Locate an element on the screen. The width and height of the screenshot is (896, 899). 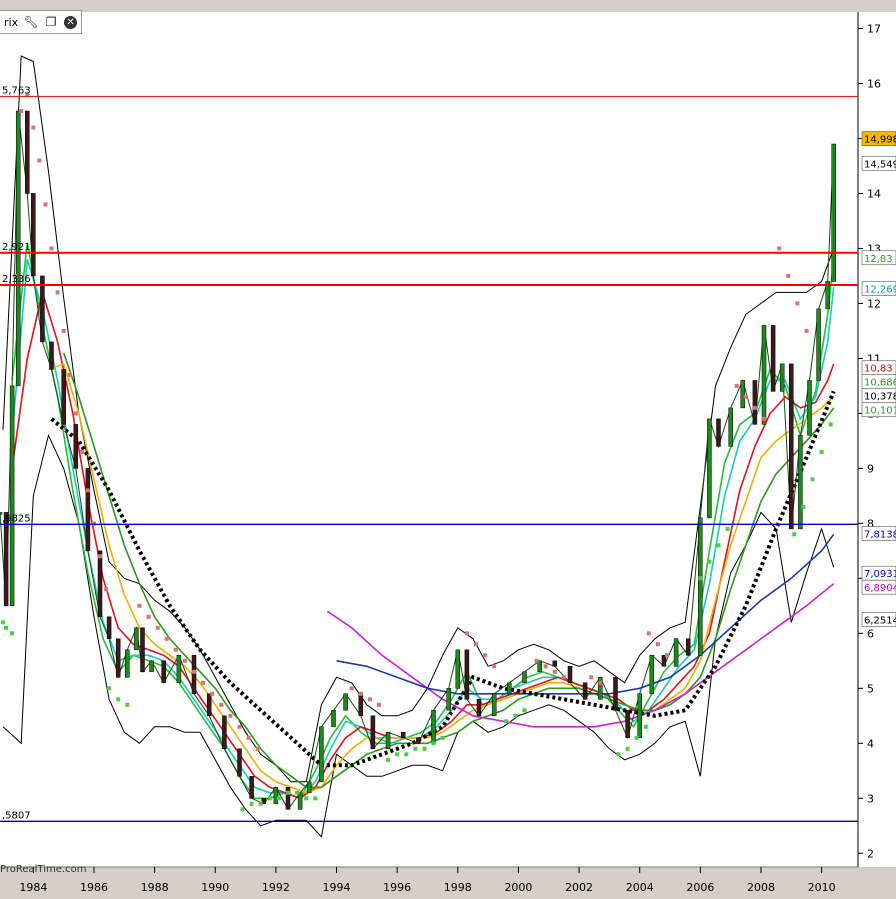
right-value-text: 14,549 is located at coordinates (880, 164).